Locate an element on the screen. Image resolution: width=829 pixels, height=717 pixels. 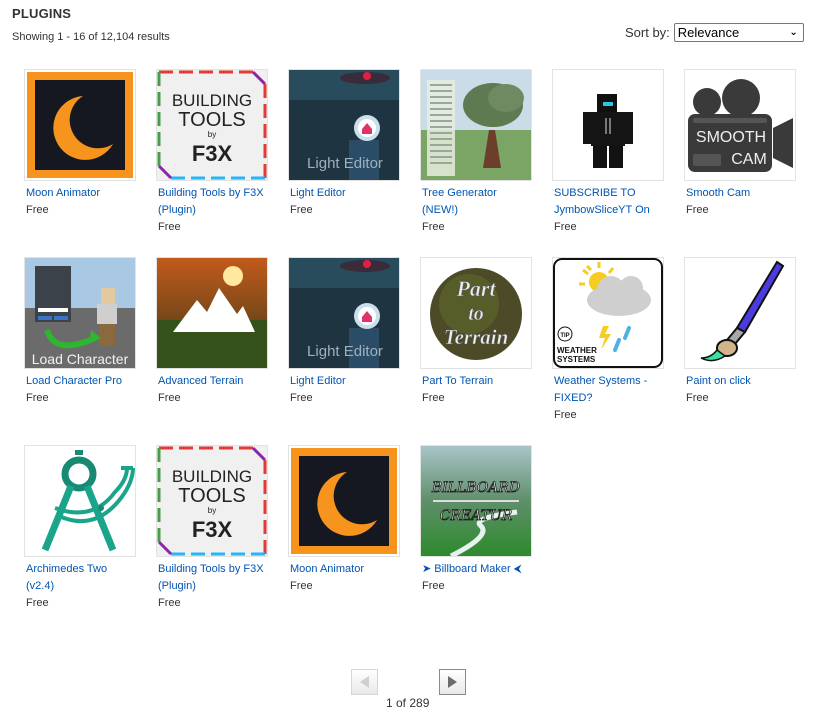
weather-systems-thumbnail: TIP WEATHER SYSTEMS is located at coordinates (608, 313).